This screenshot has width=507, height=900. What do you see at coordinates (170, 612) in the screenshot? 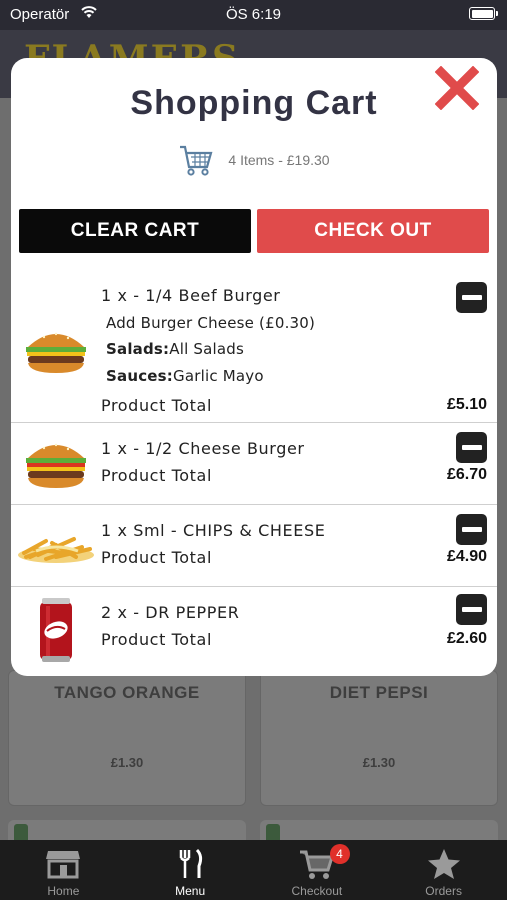
I see `item-title: 2 x - DR PEPPER` at bounding box center [170, 612].